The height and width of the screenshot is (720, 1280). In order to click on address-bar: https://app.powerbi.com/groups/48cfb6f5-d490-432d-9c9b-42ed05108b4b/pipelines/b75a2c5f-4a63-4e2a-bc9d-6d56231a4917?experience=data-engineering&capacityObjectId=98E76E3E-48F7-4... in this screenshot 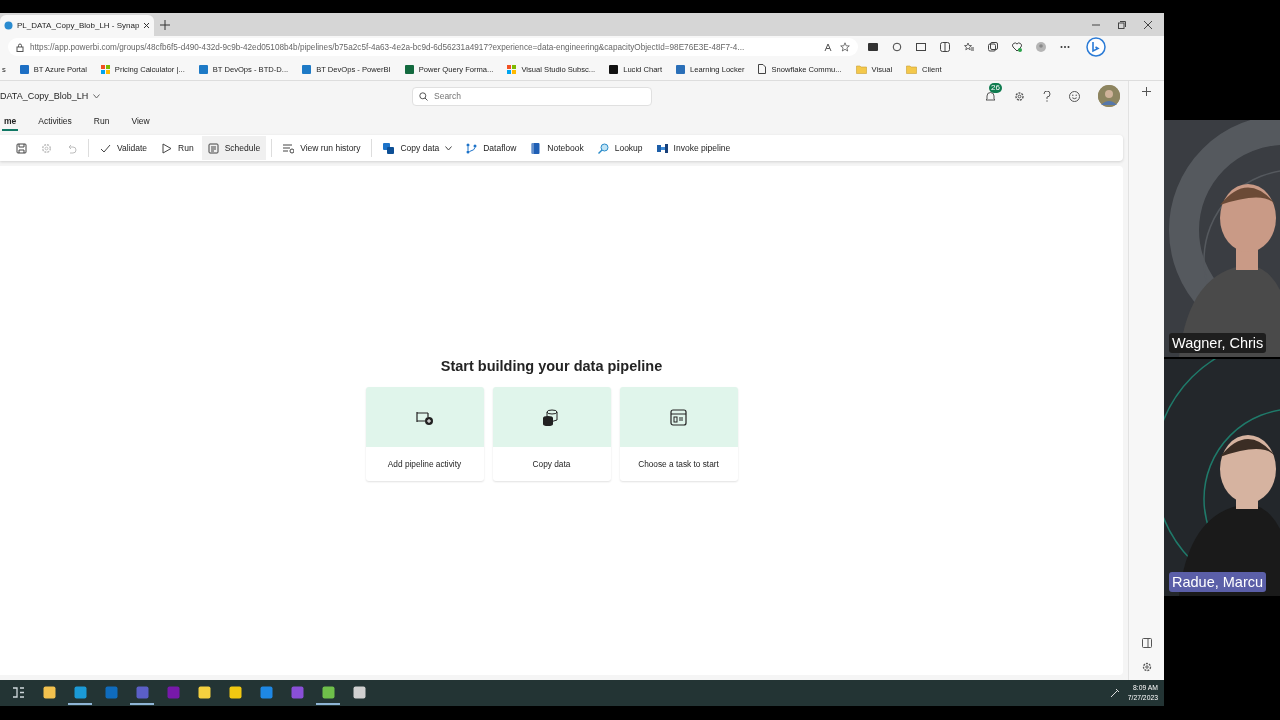, I will do `click(433, 47)`.